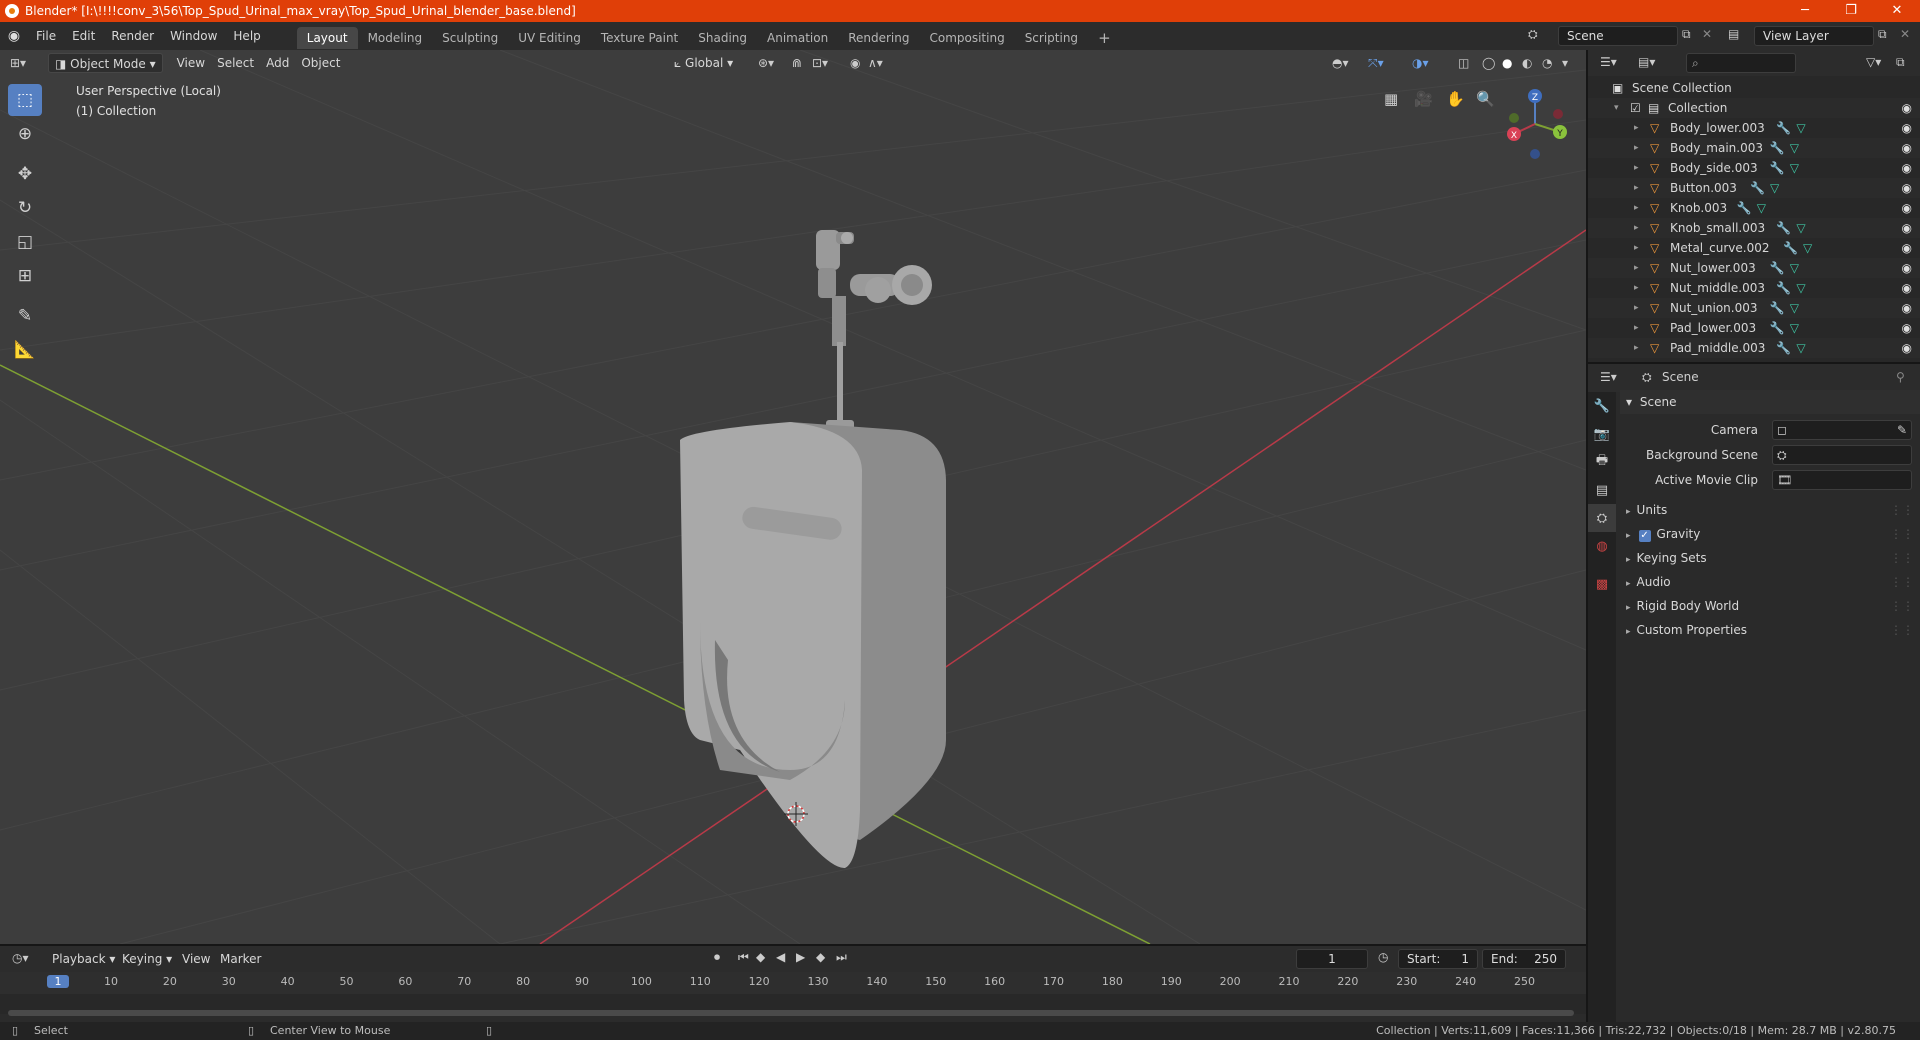 This screenshot has width=1920, height=1040. Describe the element at coordinates (1608, 377) in the screenshot. I see `properties-editor-type-icon: ☰▾` at that location.